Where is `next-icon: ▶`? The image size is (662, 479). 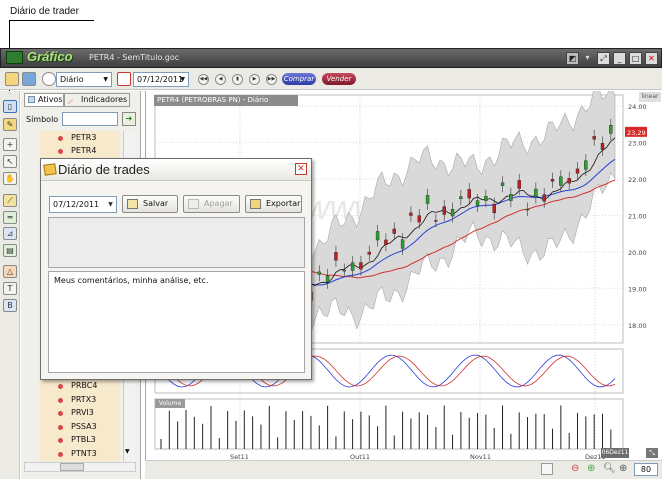 next-icon: ▶ is located at coordinates (254, 79).